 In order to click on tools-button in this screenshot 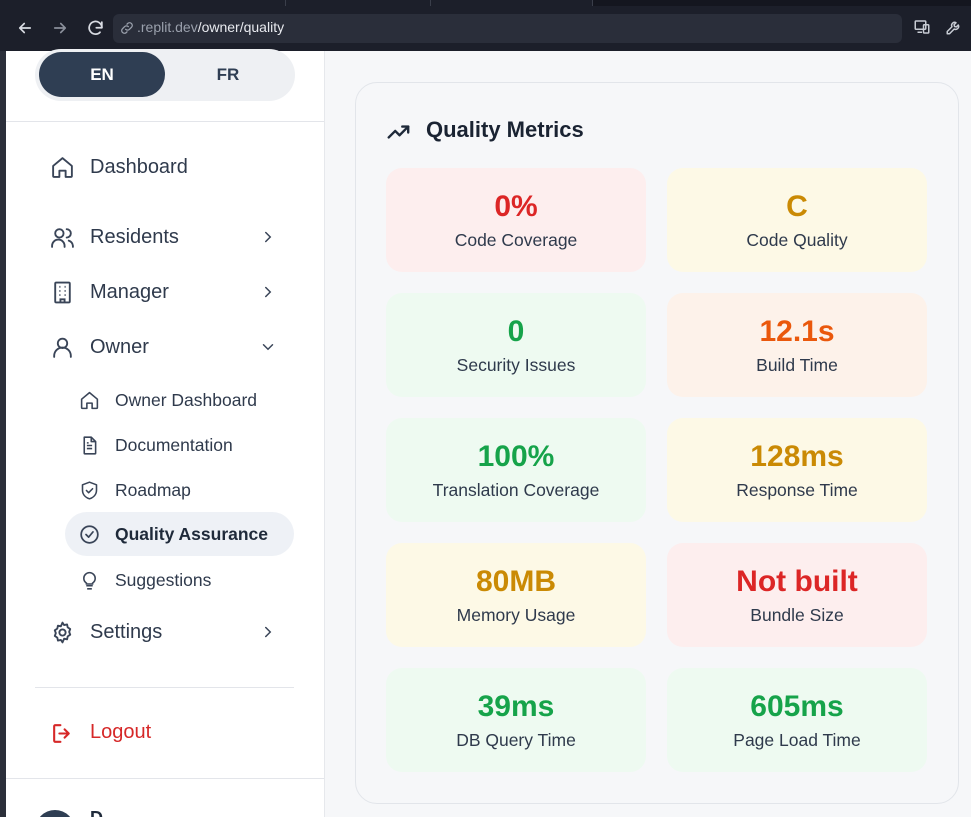, I will do `click(954, 27)`.